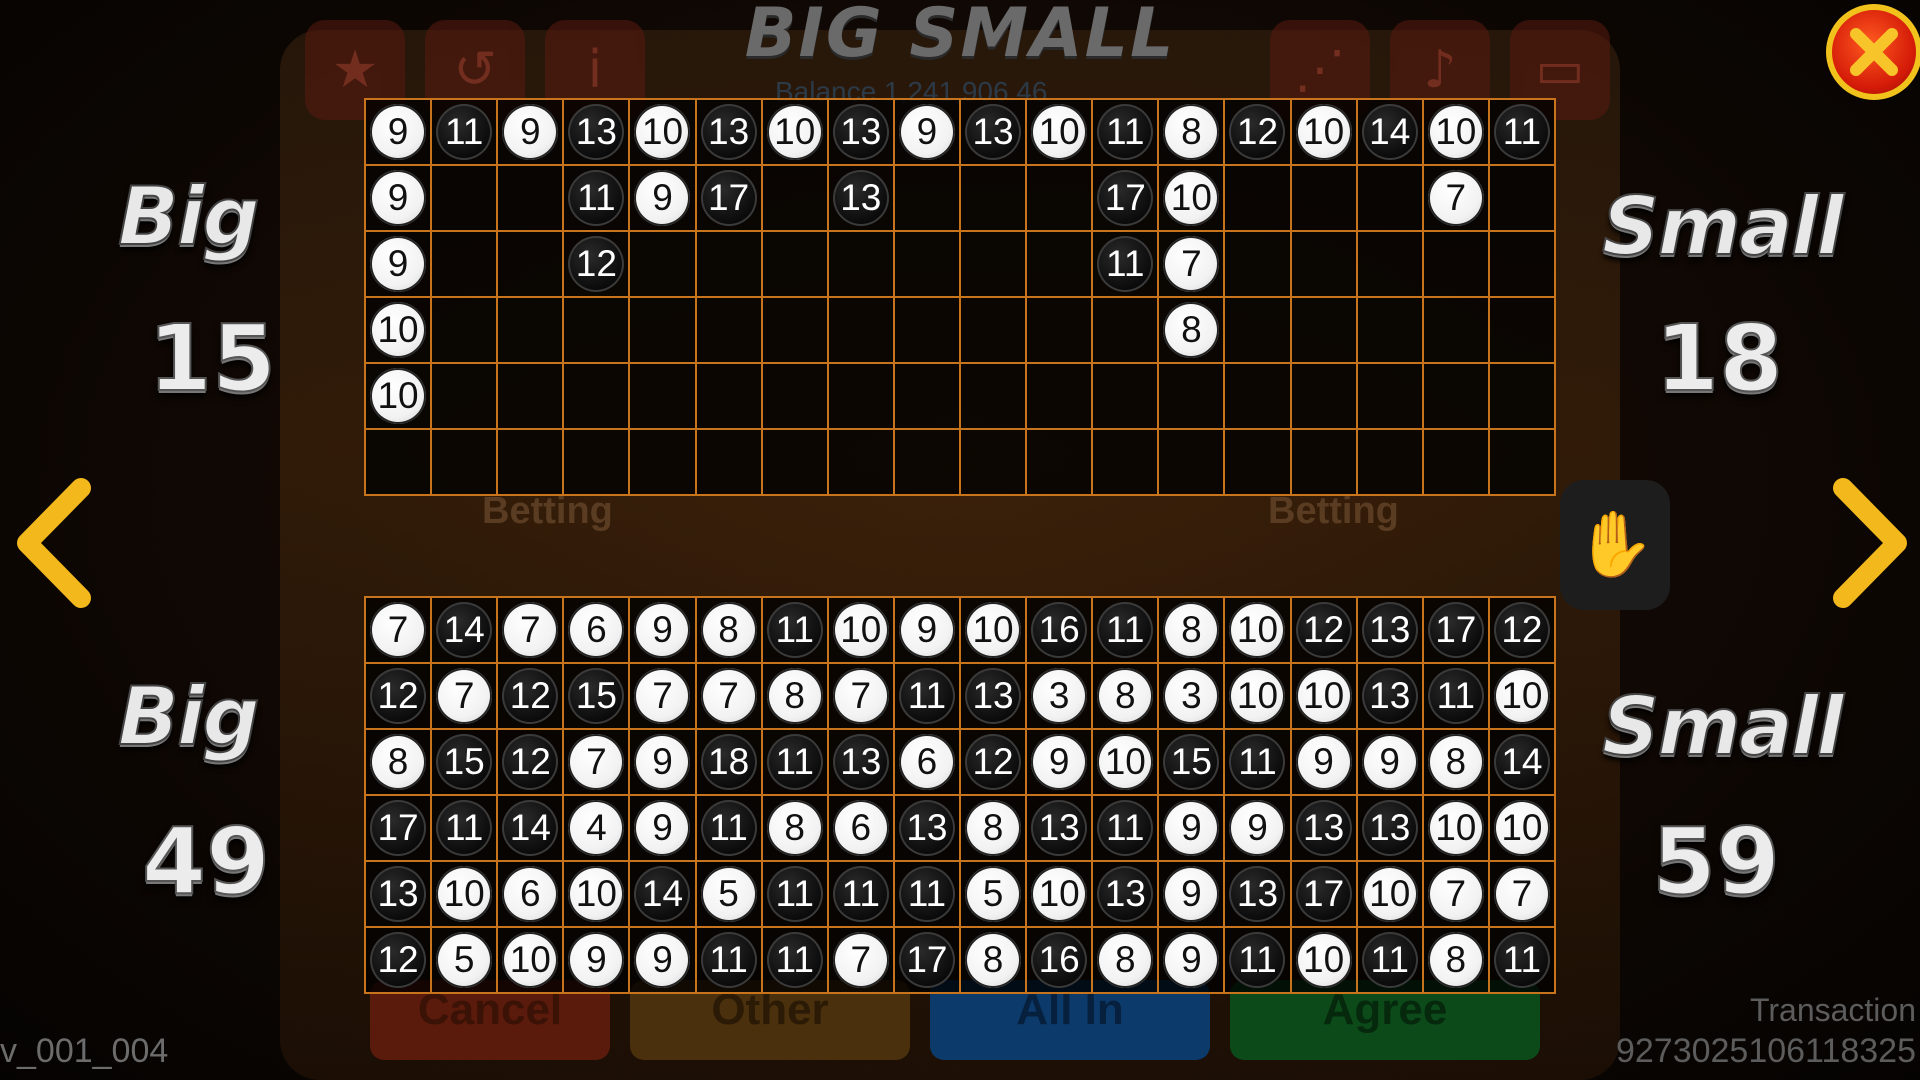 This screenshot has width=1920, height=1080. I want to click on bottom-cell: 6, so click(861, 829).